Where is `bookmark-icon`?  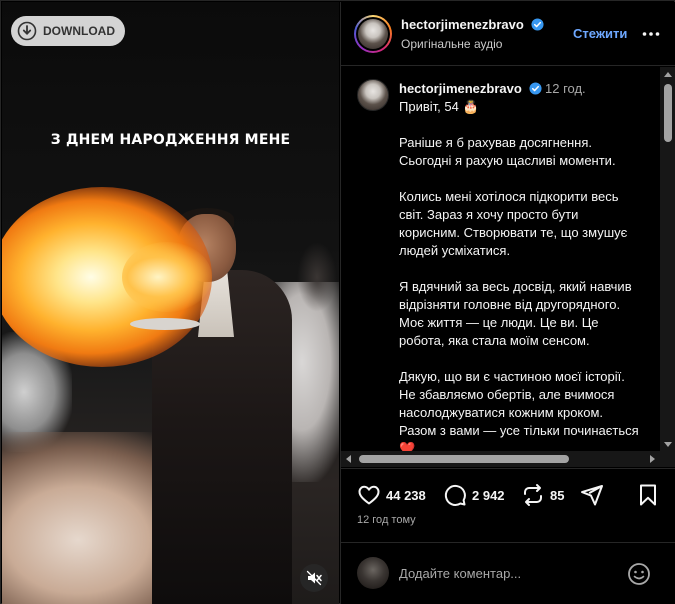 bookmark-icon is located at coordinates (648, 495).